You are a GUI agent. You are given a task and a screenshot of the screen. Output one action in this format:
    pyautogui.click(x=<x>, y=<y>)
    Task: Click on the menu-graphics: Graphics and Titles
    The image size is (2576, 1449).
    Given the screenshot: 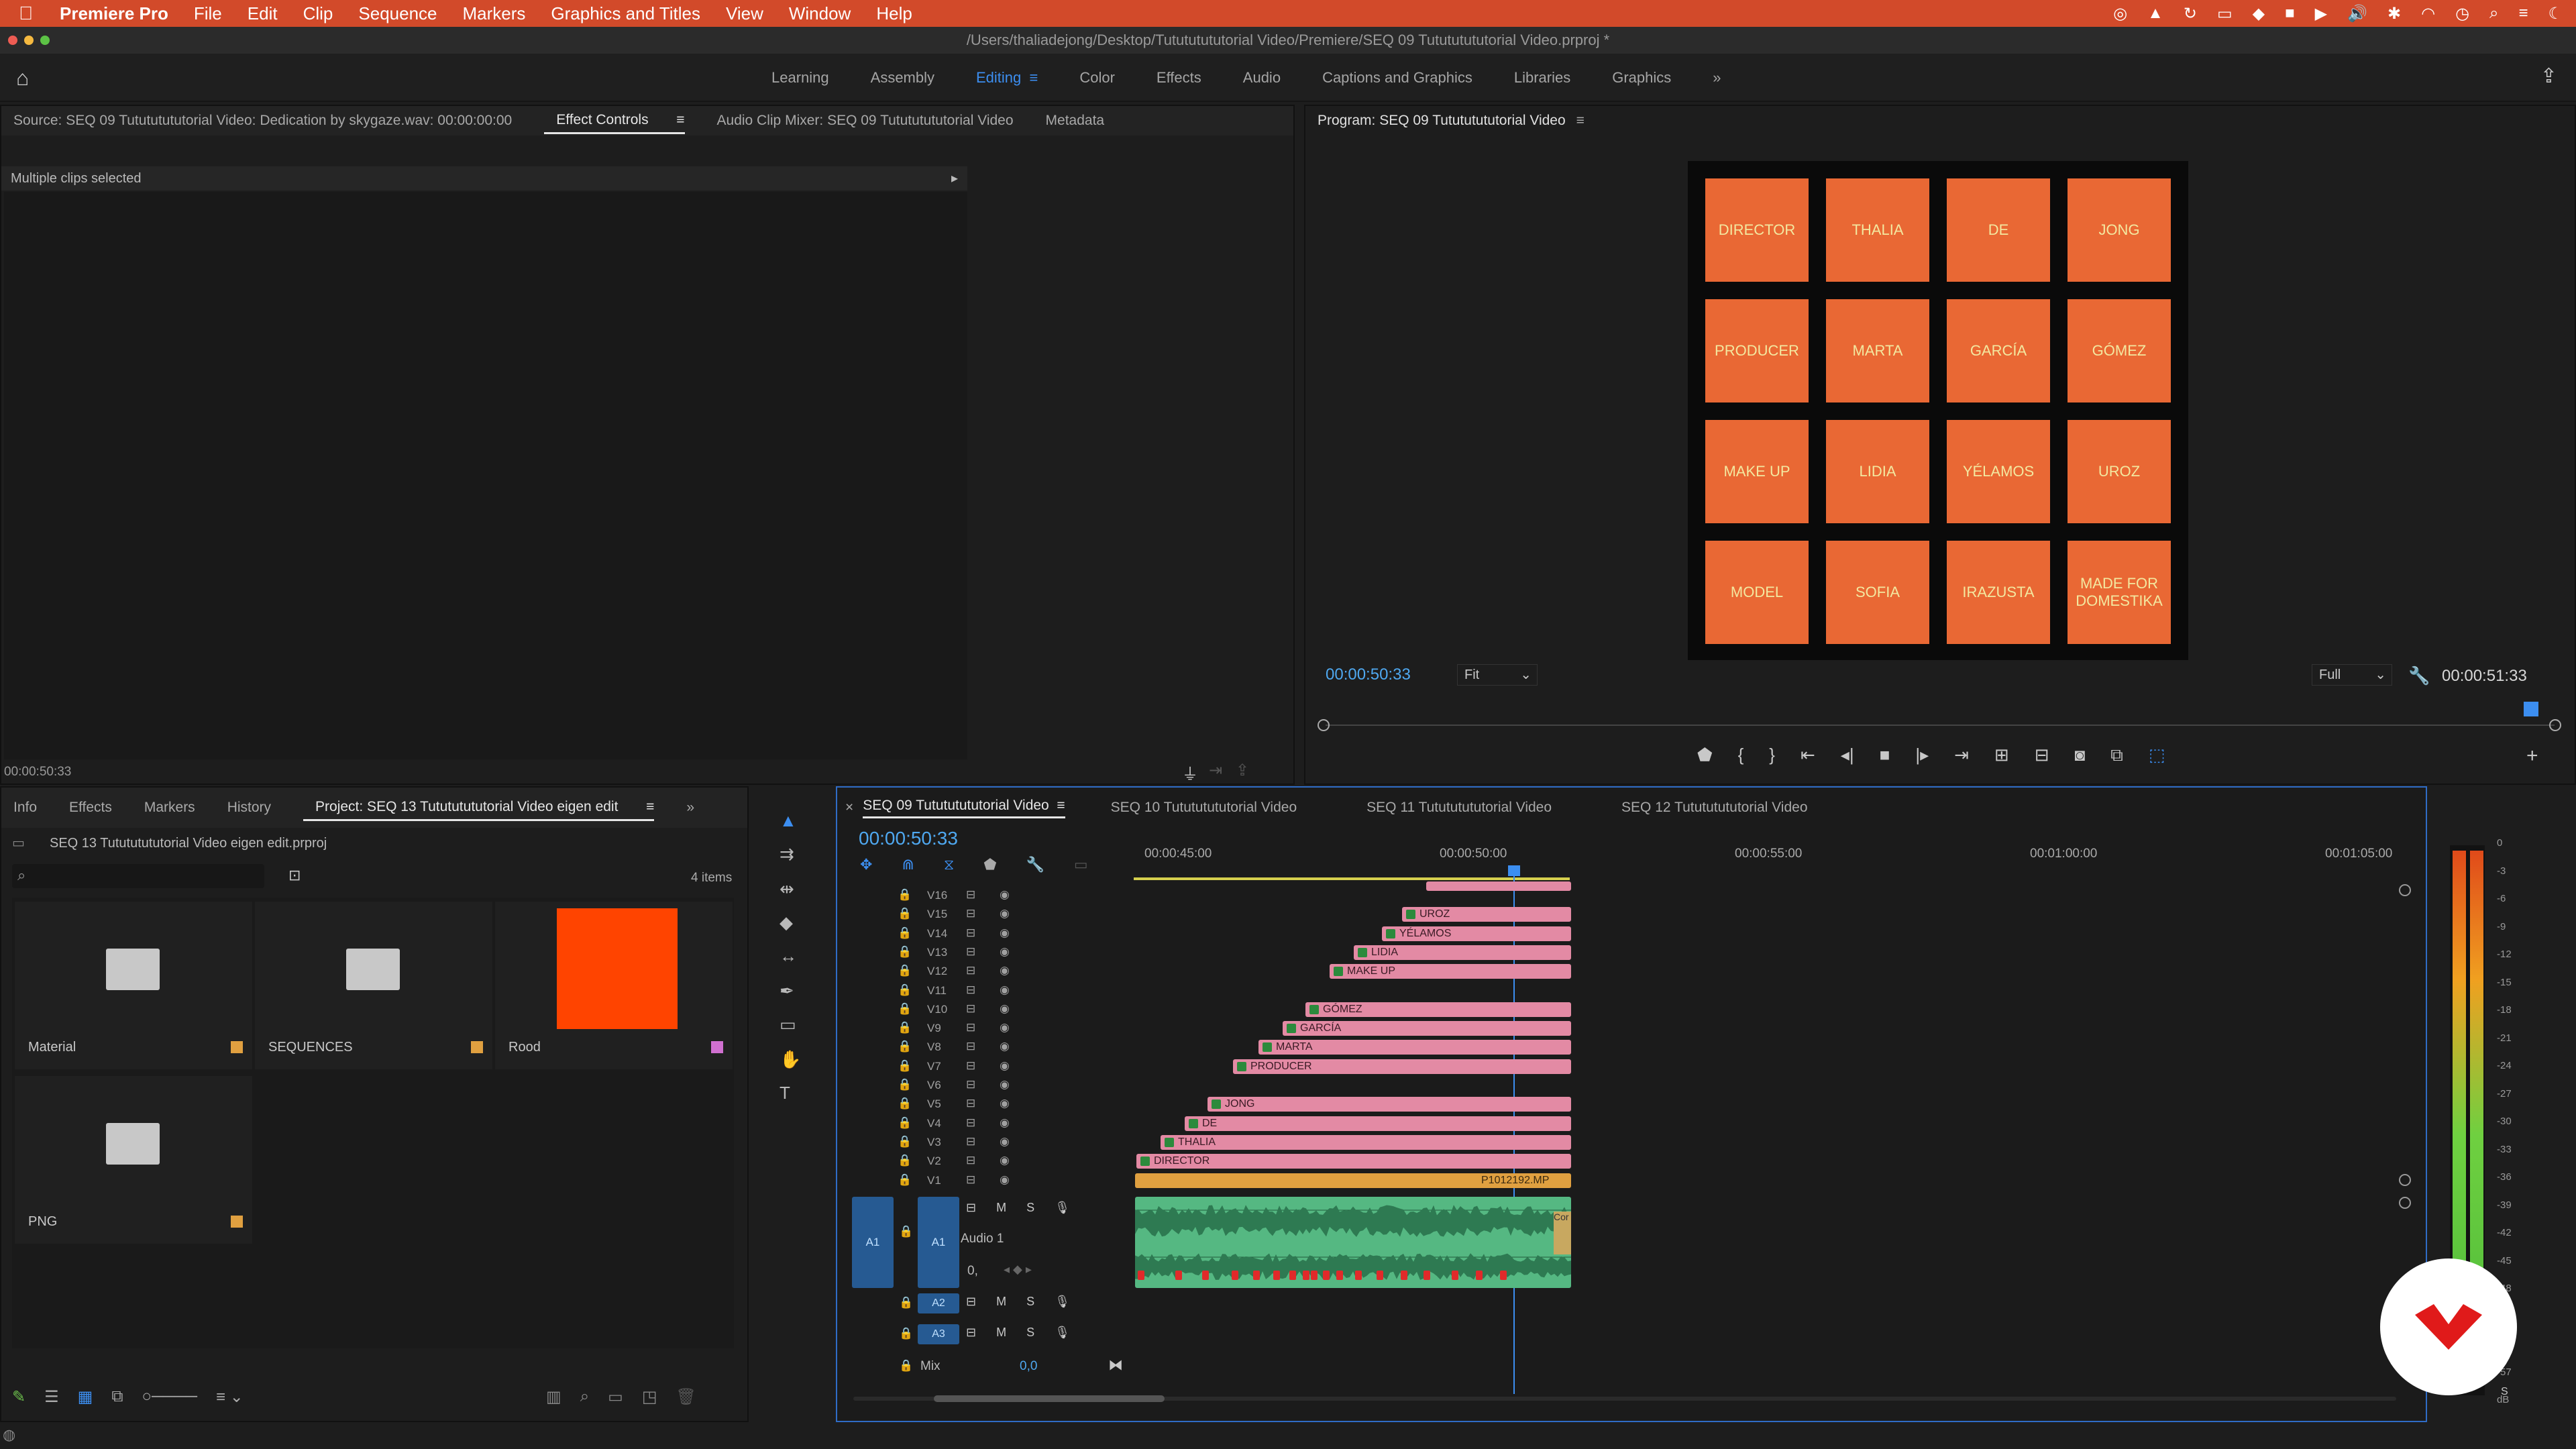 What is the action you would take?
    pyautogui.click(x=625, y=13)
    